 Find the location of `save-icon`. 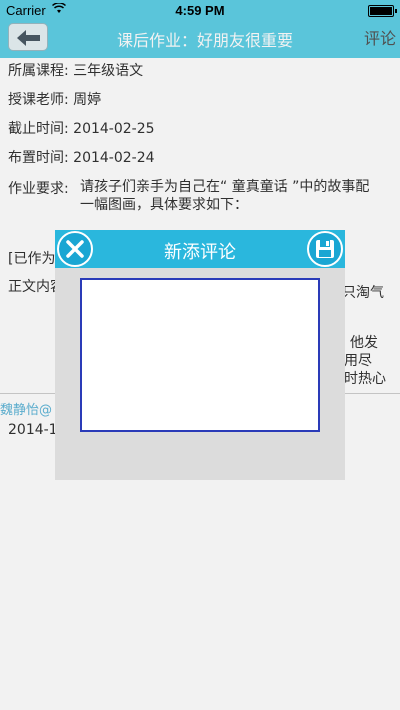

save-icon is located at coordinates (325, 249).